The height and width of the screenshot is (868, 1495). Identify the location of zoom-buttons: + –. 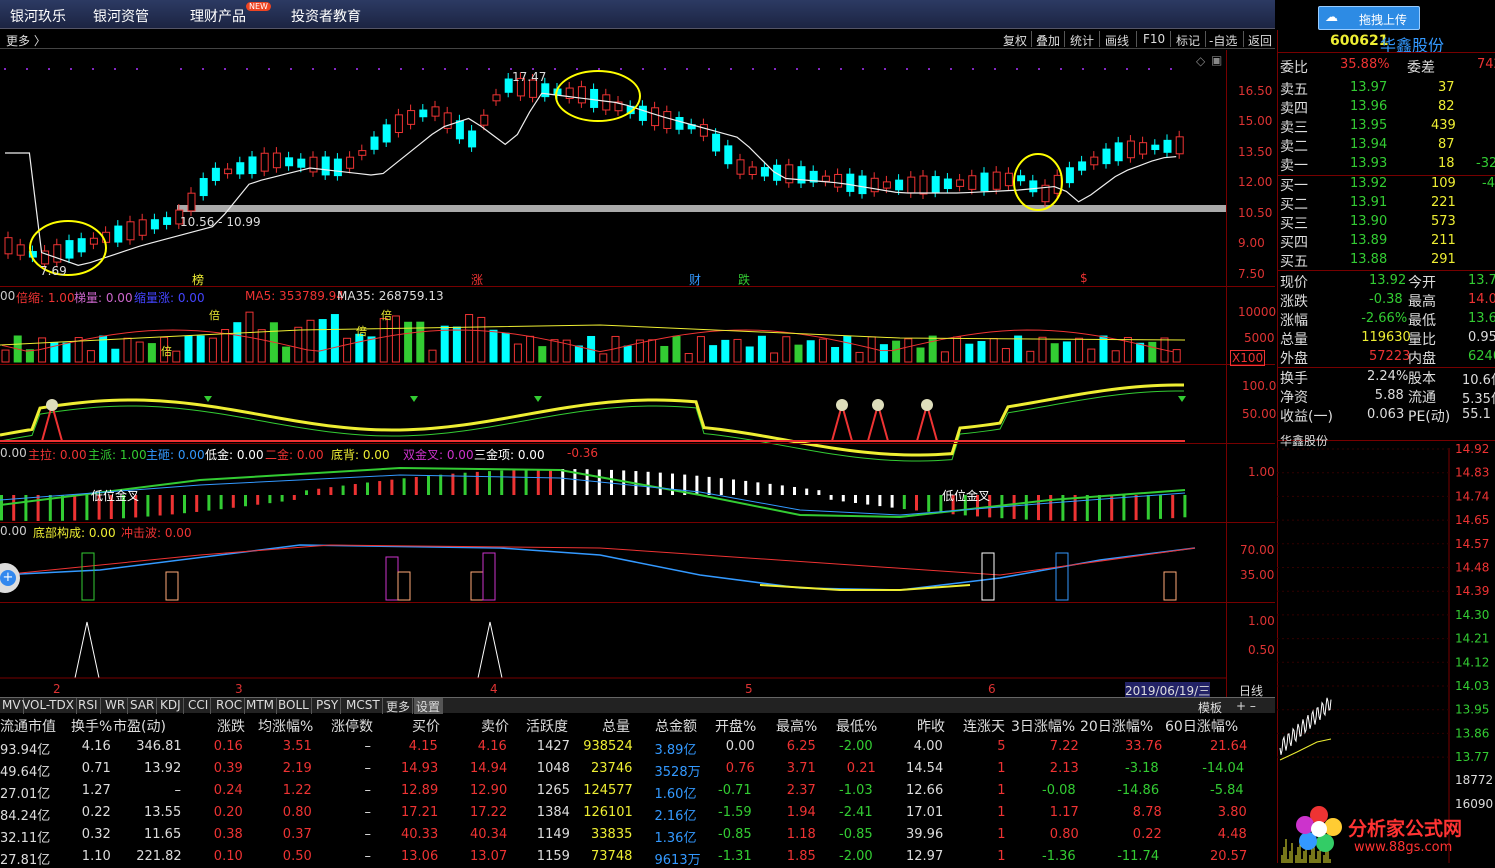
(1246, 706).